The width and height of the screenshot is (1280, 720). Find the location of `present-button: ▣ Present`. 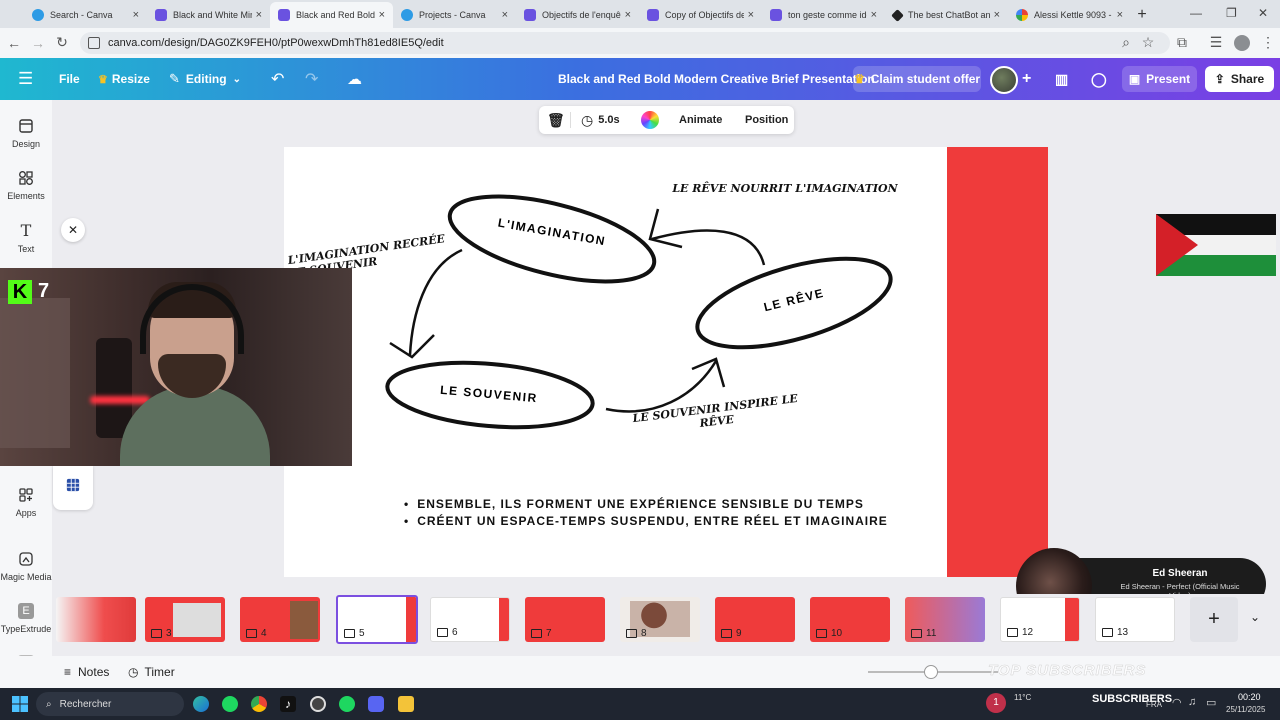

present-button: ▣ Present is located at coordinates (1159, 79).